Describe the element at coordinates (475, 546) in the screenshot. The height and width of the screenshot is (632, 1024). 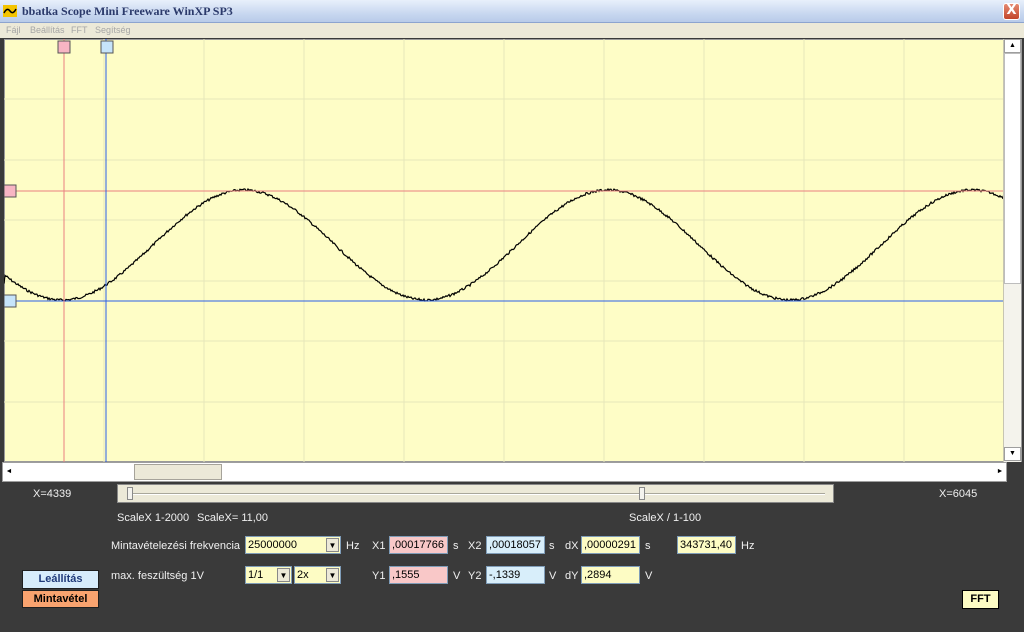
I see `x2-label: X2` at that location.